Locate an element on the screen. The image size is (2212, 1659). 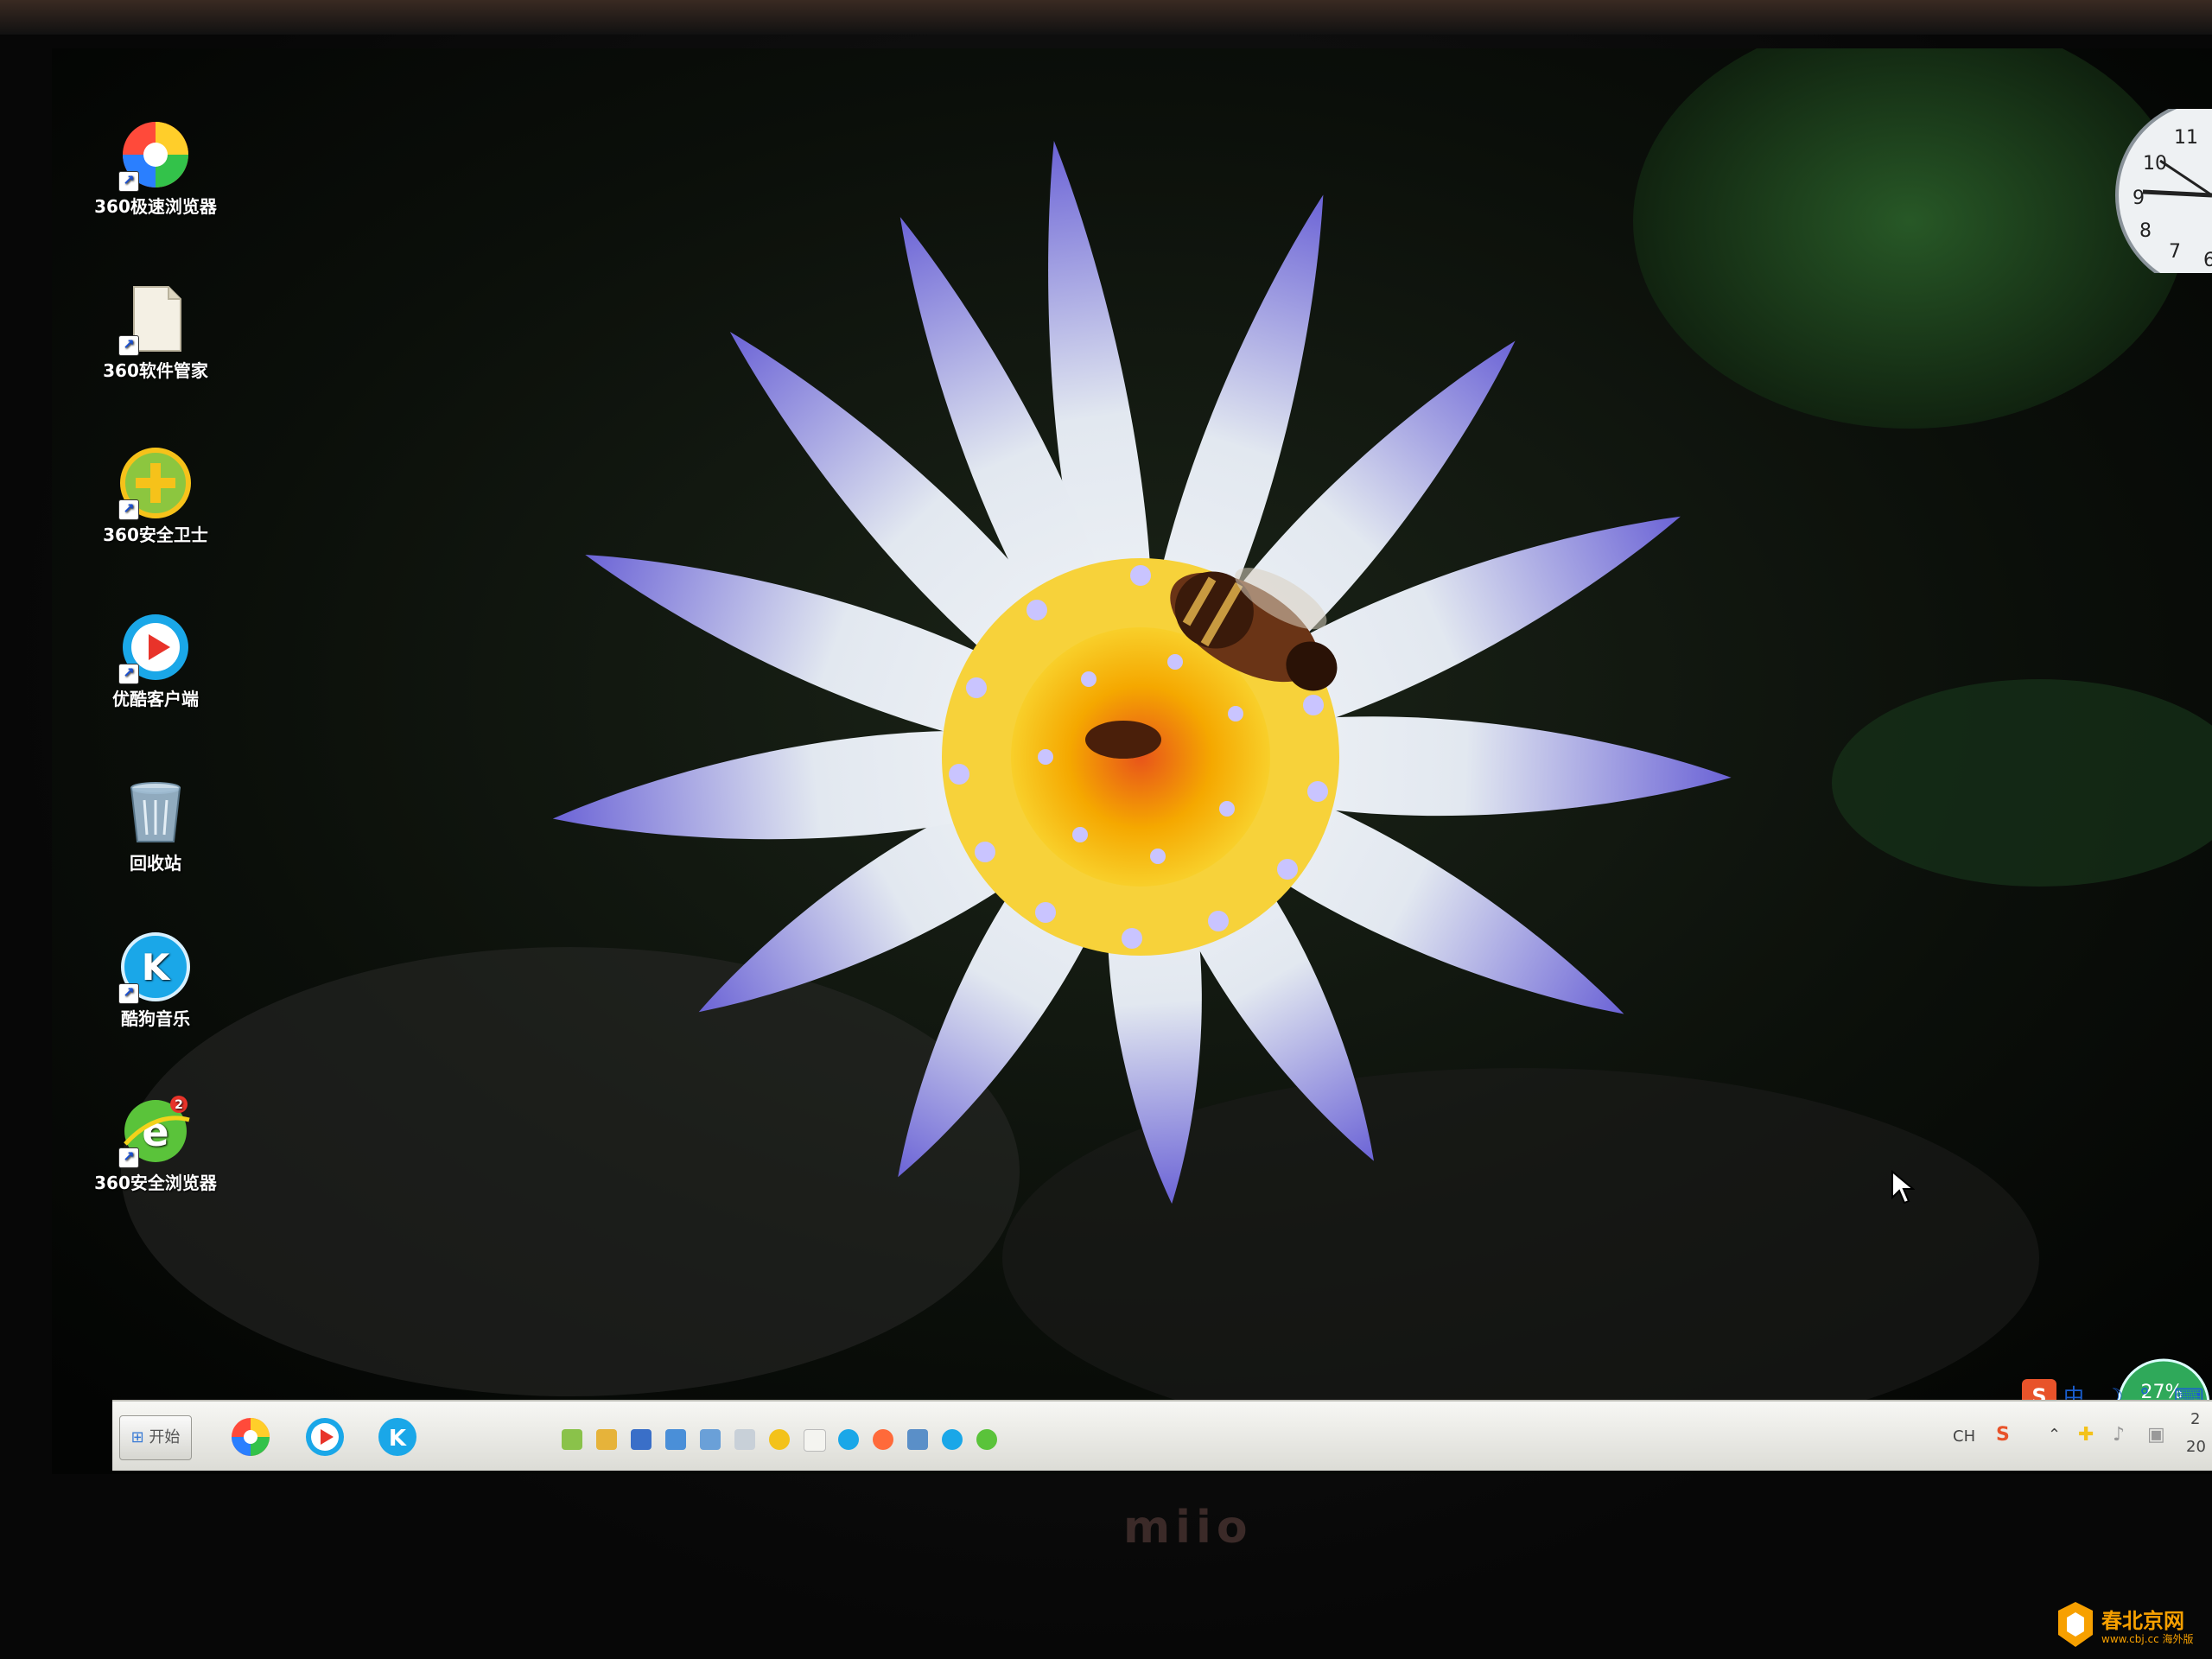
360-software-manager-icon: ↗ is located at coordinates (155, 319).